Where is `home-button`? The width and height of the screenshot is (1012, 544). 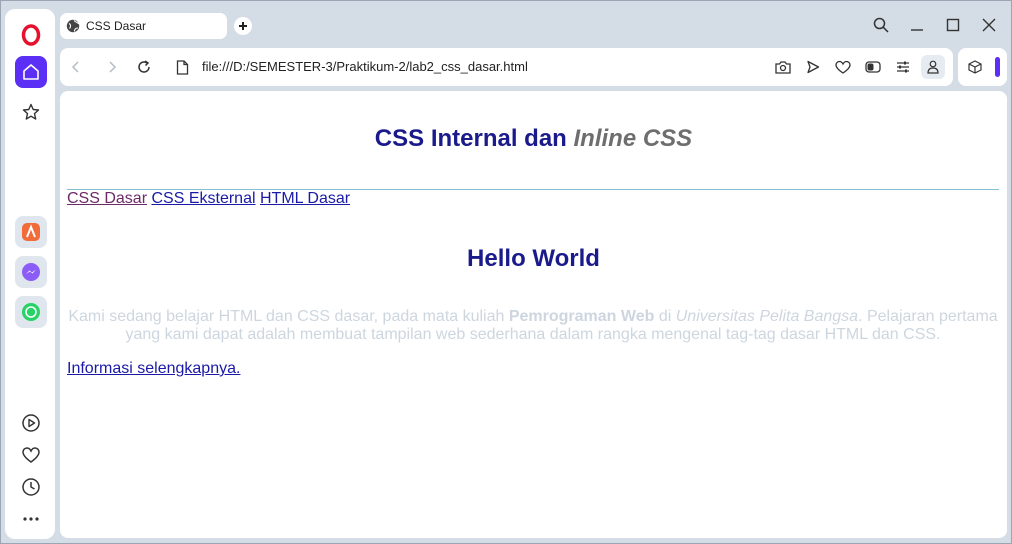 home-button is located at coordinates (31, 72).